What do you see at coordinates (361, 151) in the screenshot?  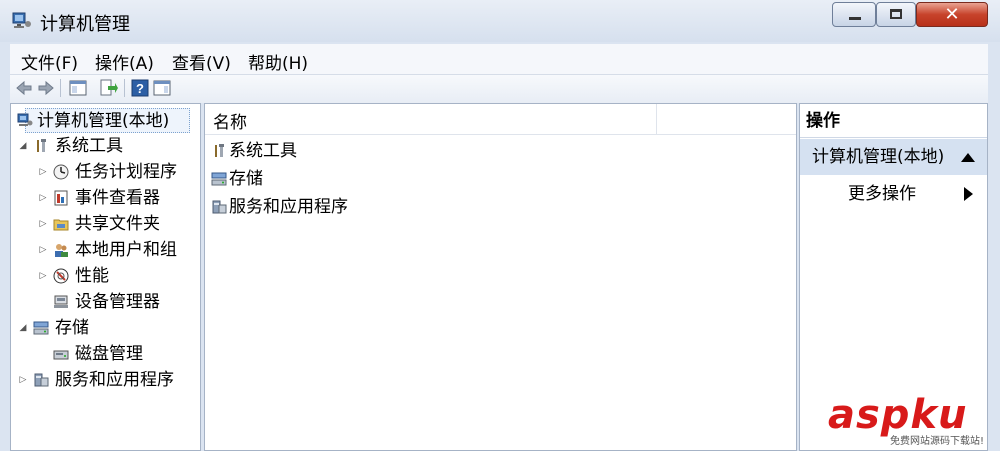 I see `list-item: 系统工具` at bounding box center [361, 151].